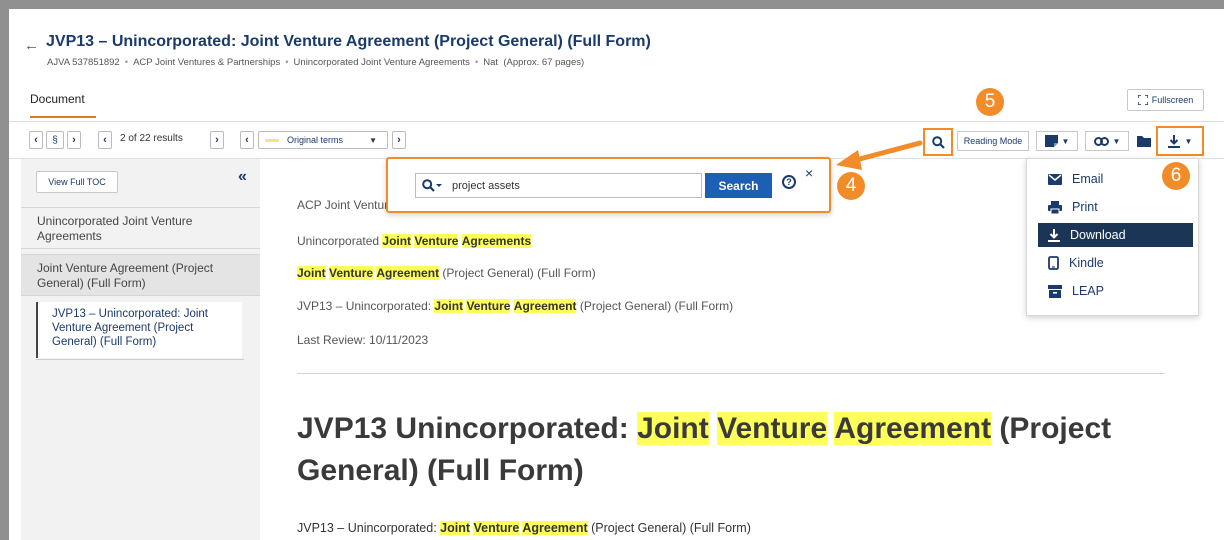  Describe the element at coordinates (77, 182) in the screenshot. I see `view-full-toc-button: View Full TOC` at that location.